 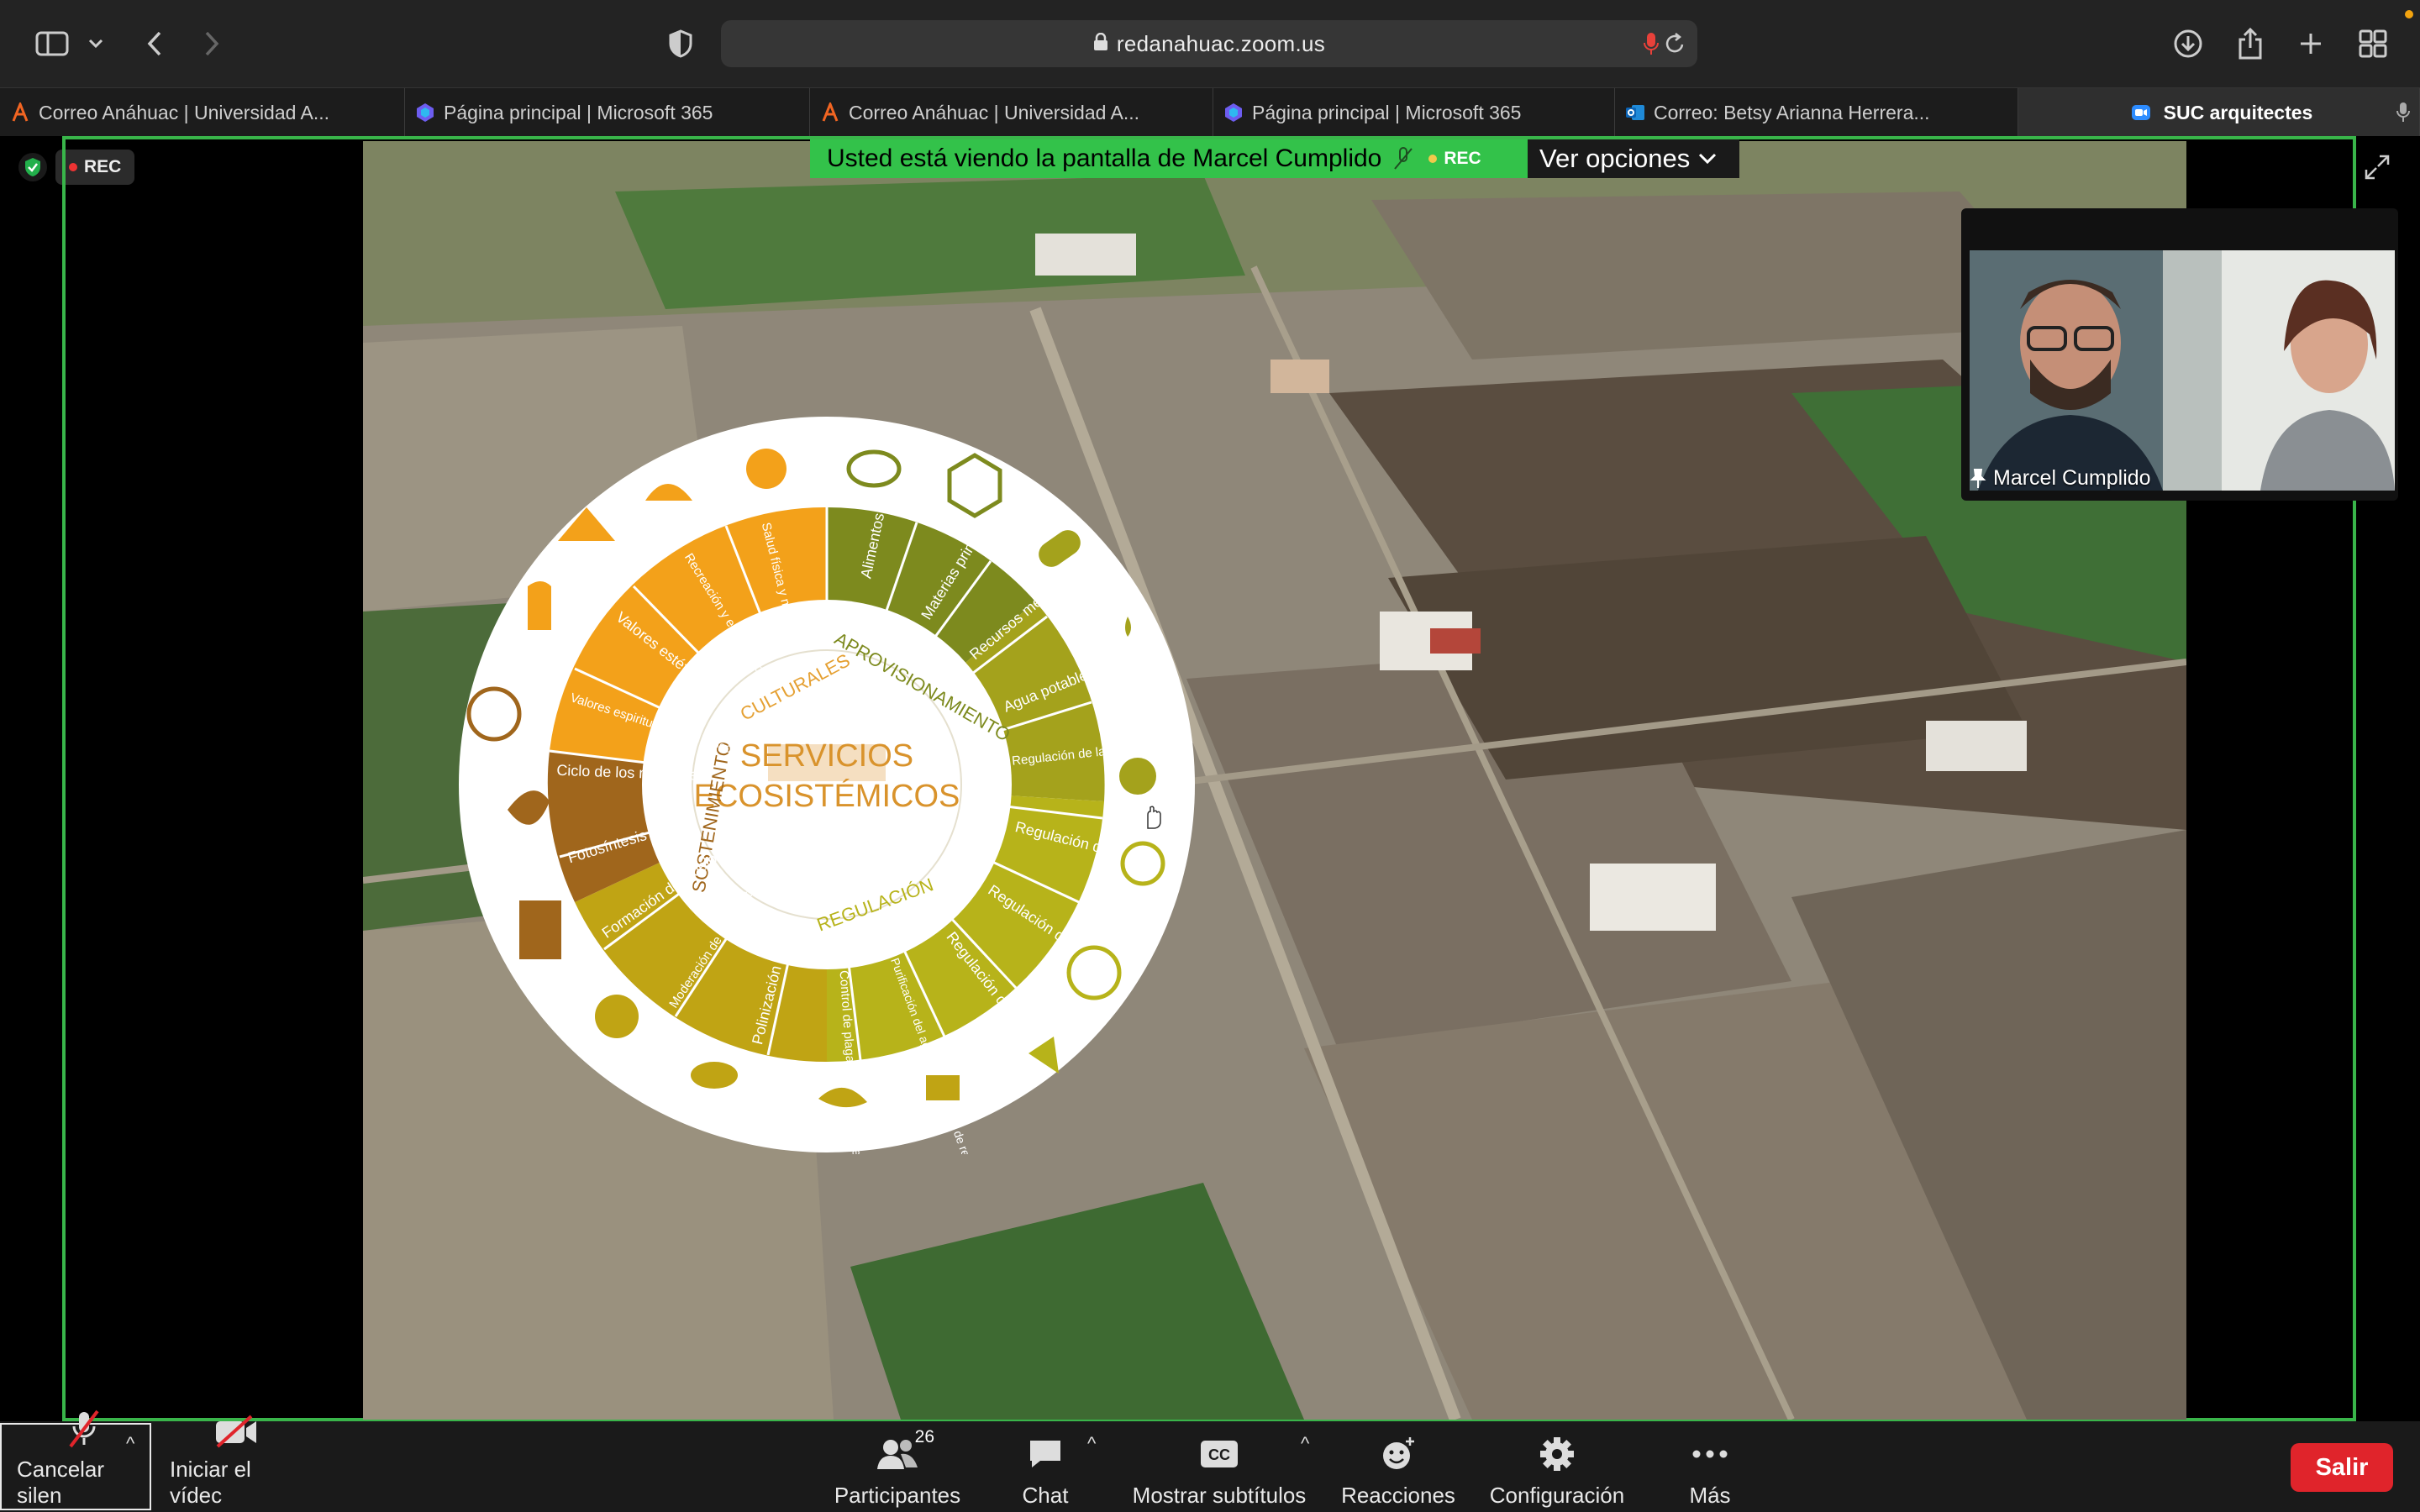 I want to click on svg-text: CC, so click(x=1219, y=1454).